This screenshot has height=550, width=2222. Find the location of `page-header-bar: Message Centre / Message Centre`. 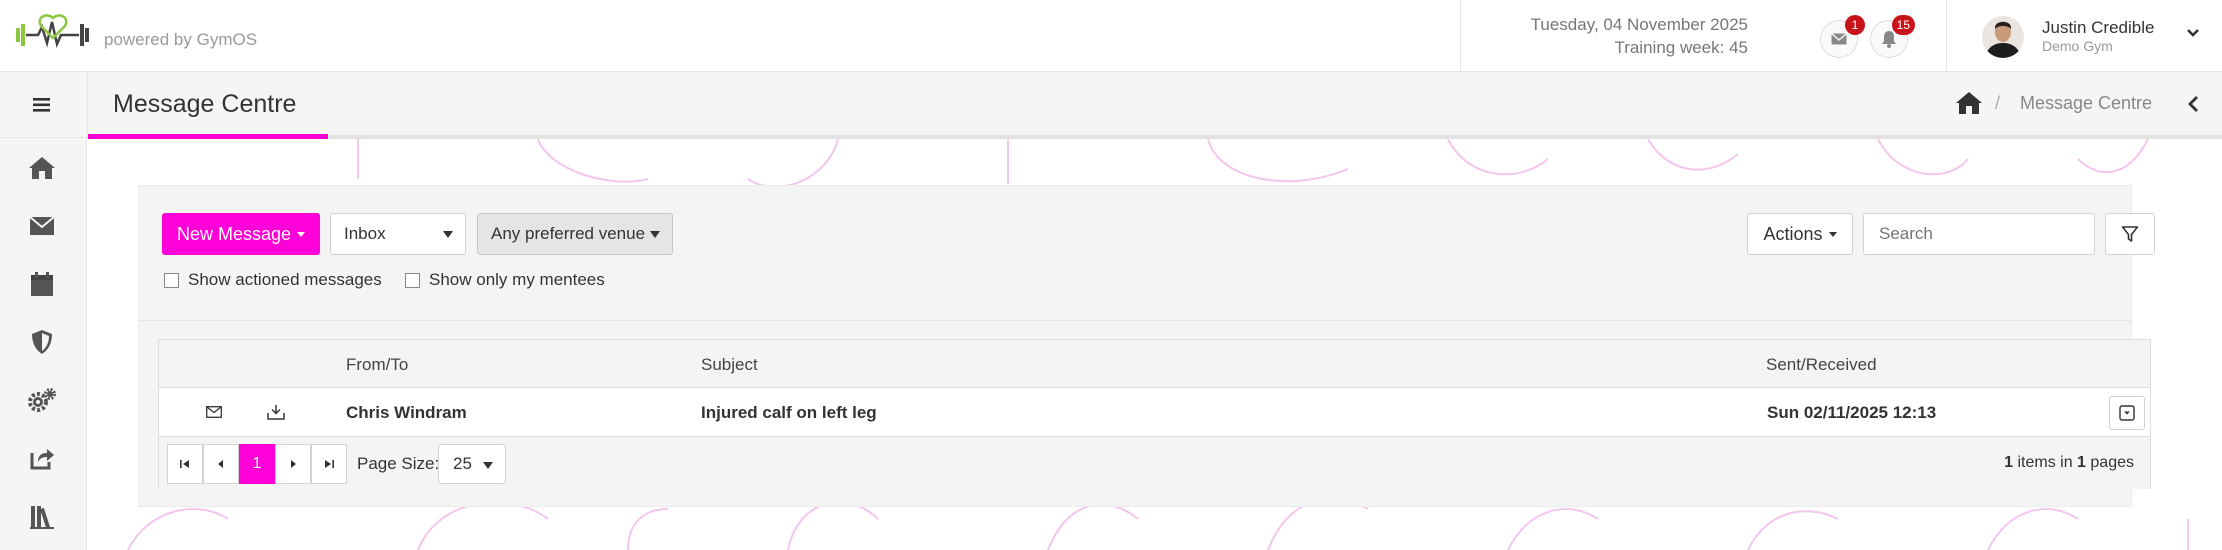

page-header-bar: Message Centre / Message Centre is located at coordinates (1111, 105).